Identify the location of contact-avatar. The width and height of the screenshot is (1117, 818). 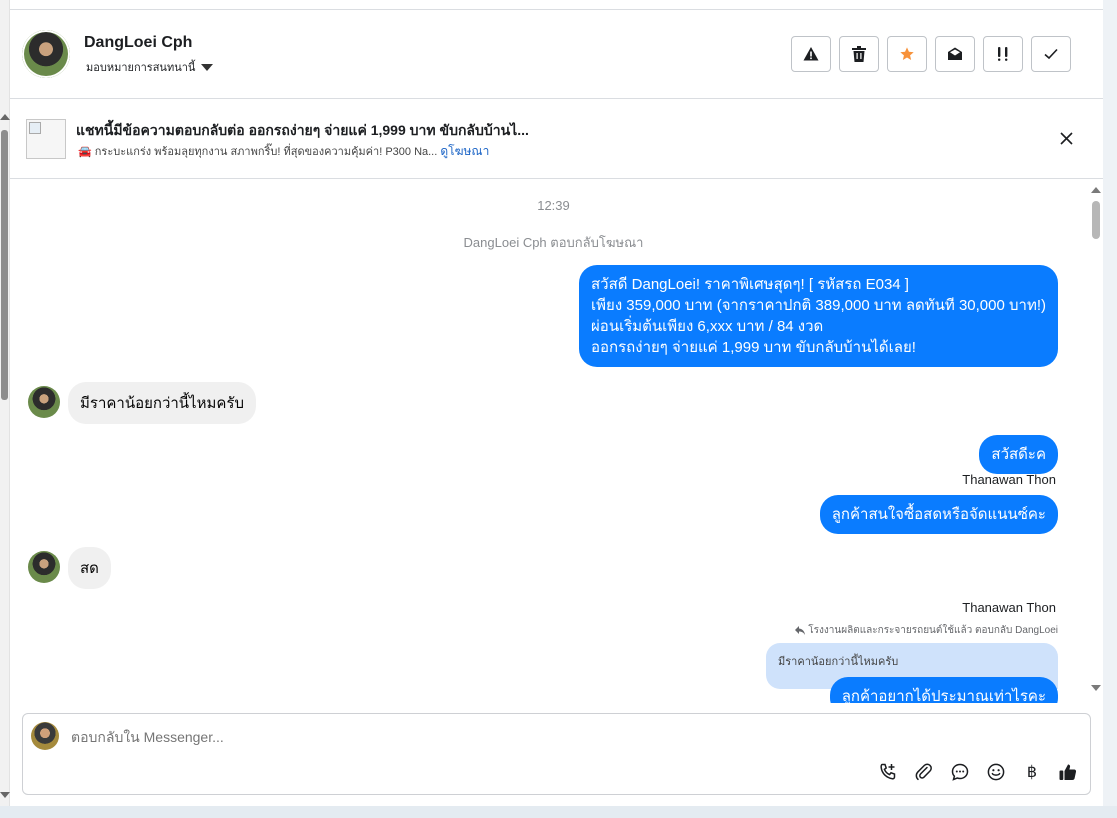
(46, 54).